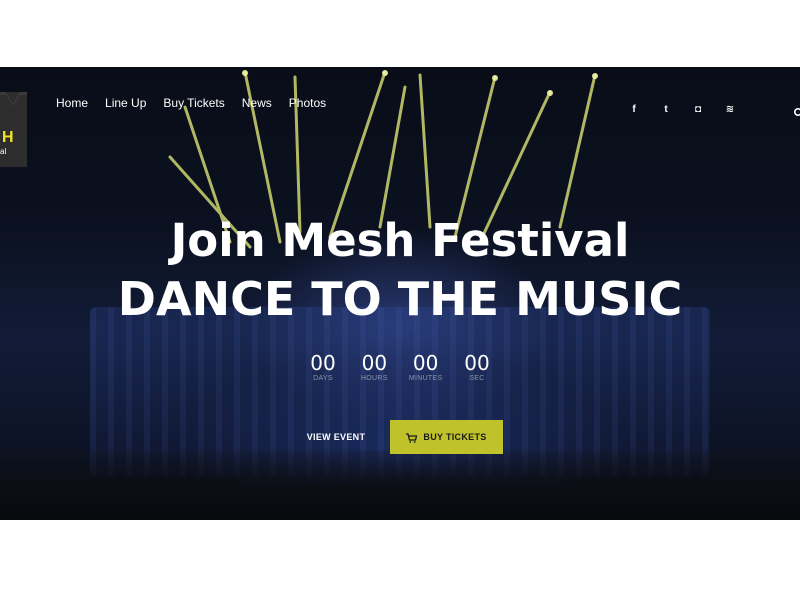  I want to click on countdown-timer: 00 DAYS 00 HOURS 00 MINUTES 00 SEC, so click(400, 372).